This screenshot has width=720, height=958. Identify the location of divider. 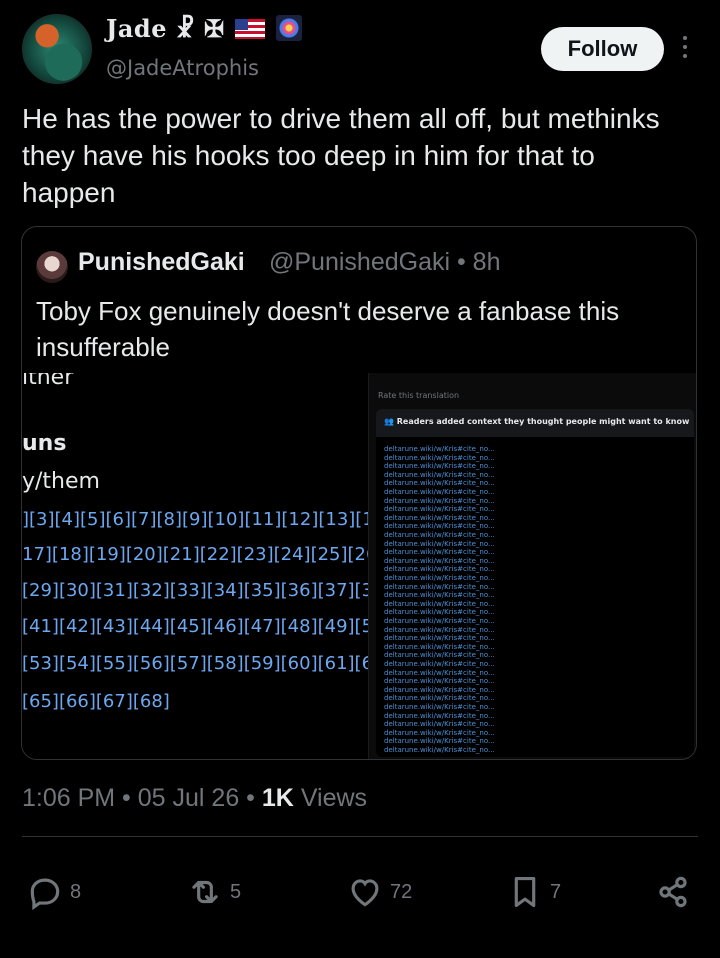
(360, 836).